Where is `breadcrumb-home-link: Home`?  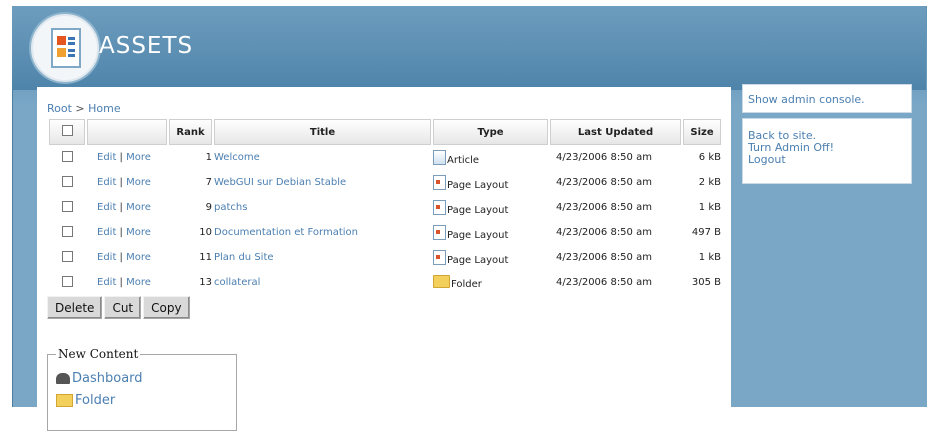
breadcrumb-home-link: Home is located at coordinates (104, 108).